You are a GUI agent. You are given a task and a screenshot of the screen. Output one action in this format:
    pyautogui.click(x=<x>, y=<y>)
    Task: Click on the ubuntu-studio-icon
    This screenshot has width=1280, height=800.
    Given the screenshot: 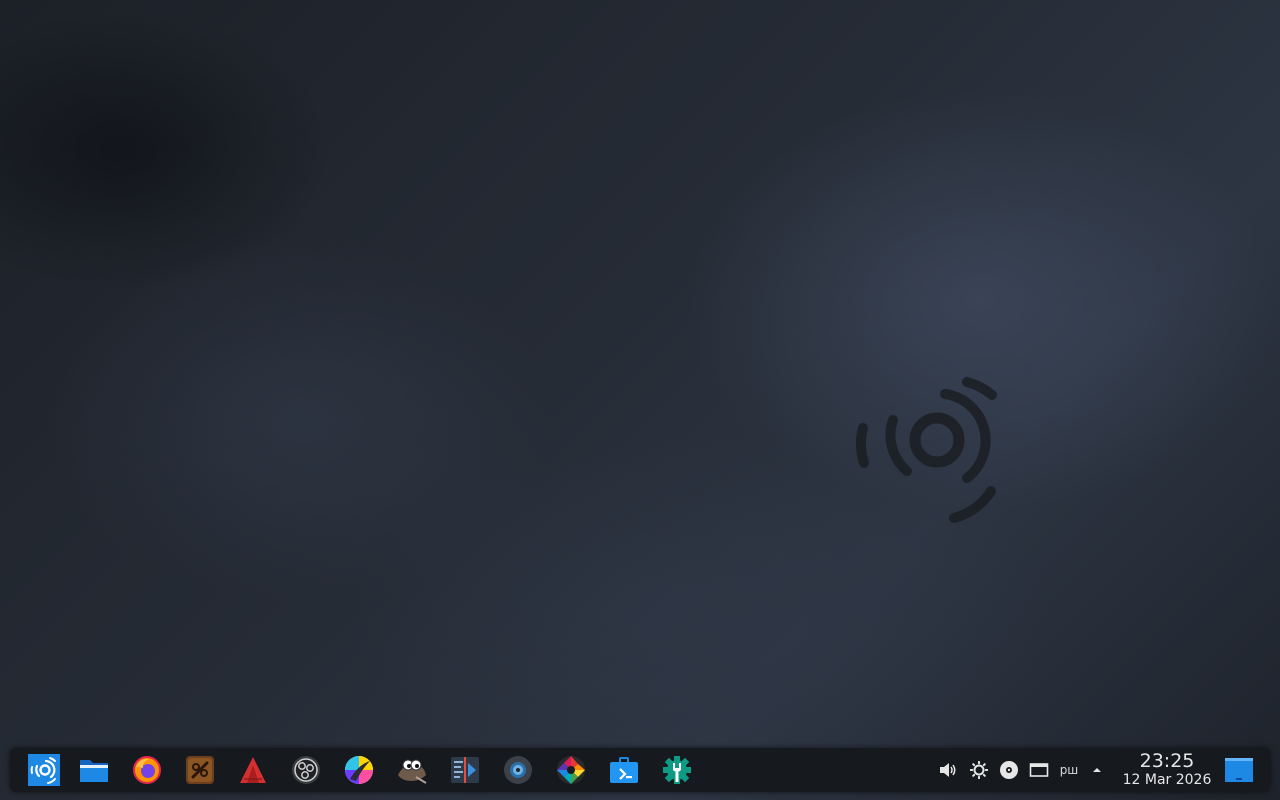 What is the action you would take?
    pyautogui.click(x=44, y=770)
    